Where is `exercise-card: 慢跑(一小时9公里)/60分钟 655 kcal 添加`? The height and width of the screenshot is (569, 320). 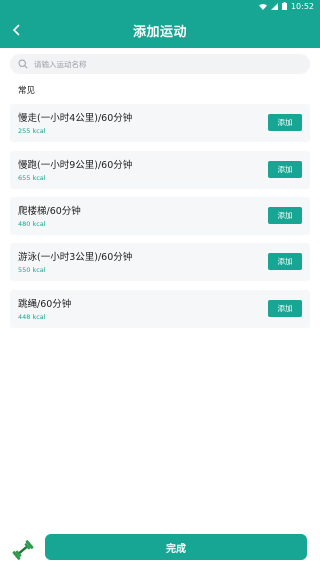
exercise-card: 慢跑(一小时9公里)/60分钟 655 kcal 添加 is located at coordinates (160, 170).